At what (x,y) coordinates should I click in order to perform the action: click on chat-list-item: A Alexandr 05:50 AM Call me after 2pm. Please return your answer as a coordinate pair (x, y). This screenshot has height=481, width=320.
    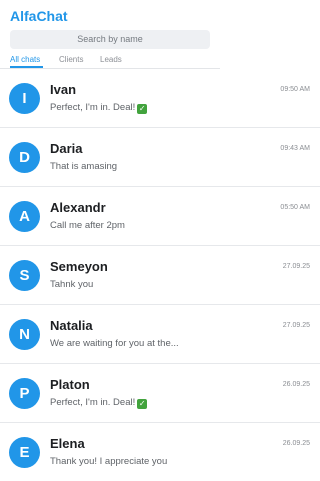
    Looking at the image, I should click on (160, 216).